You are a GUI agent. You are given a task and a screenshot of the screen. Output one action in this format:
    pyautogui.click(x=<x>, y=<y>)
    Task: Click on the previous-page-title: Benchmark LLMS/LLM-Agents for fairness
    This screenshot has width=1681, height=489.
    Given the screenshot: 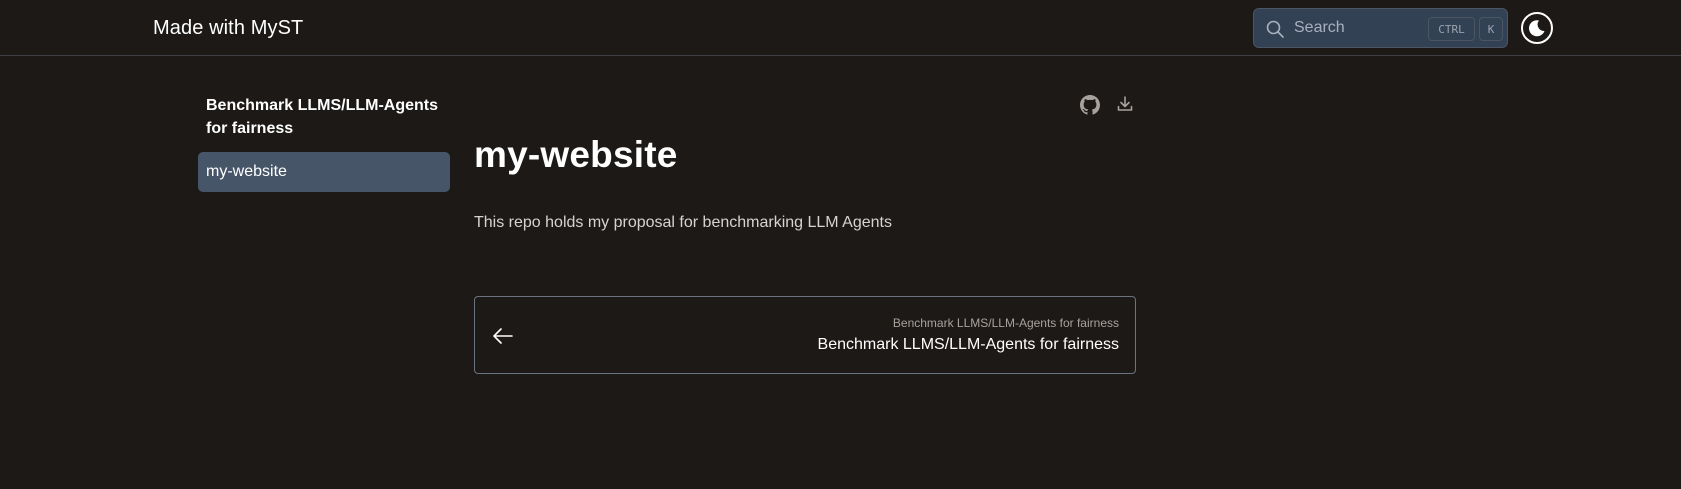 What is the action you would take?
    pyautogui.click(x=968, y=344)
    